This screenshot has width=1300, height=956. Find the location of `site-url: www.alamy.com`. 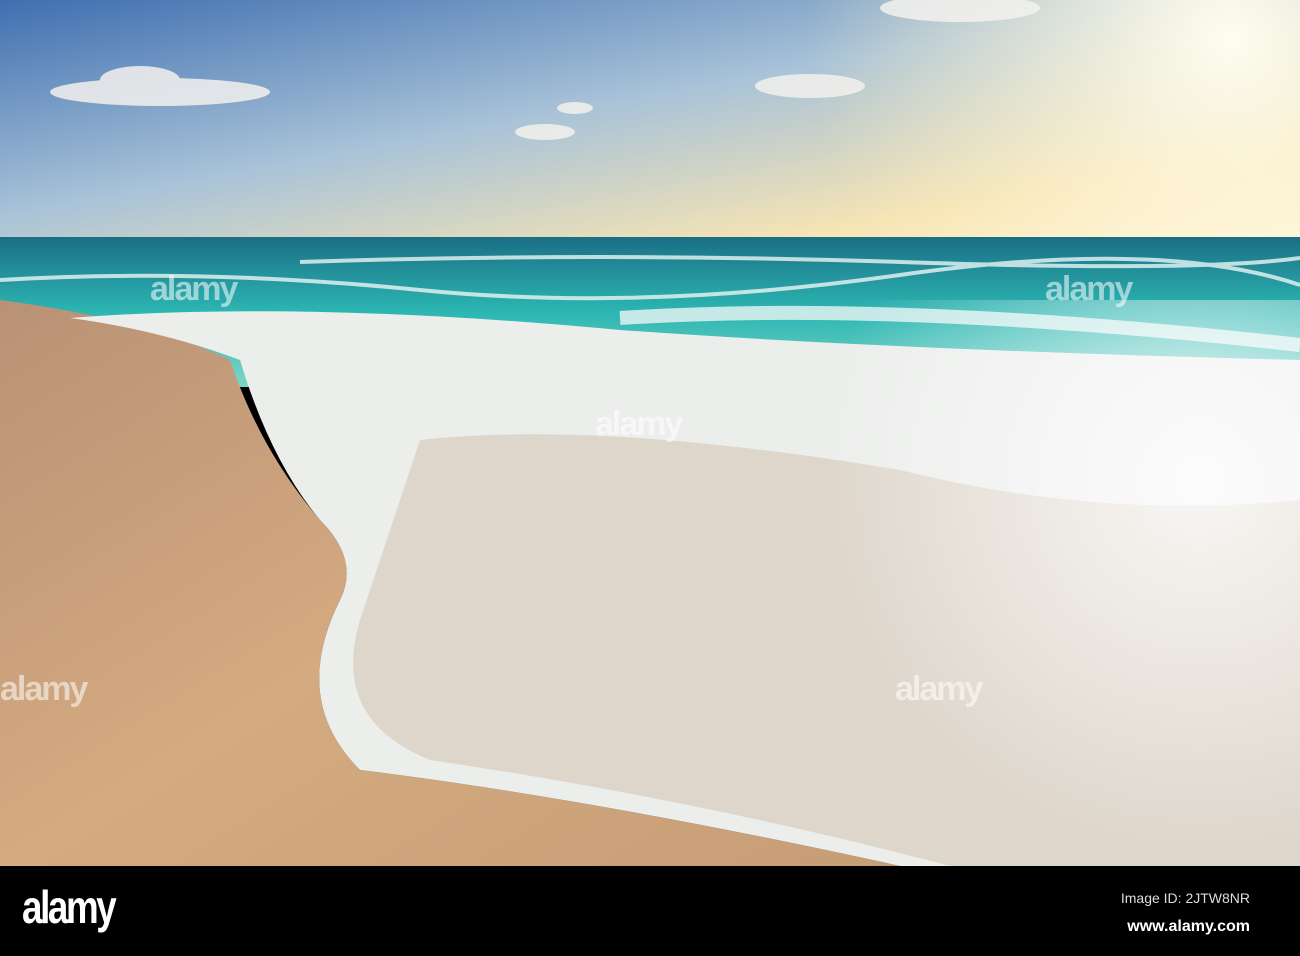

site-url: www.alamy.com is located at coordinates (1188, 926).